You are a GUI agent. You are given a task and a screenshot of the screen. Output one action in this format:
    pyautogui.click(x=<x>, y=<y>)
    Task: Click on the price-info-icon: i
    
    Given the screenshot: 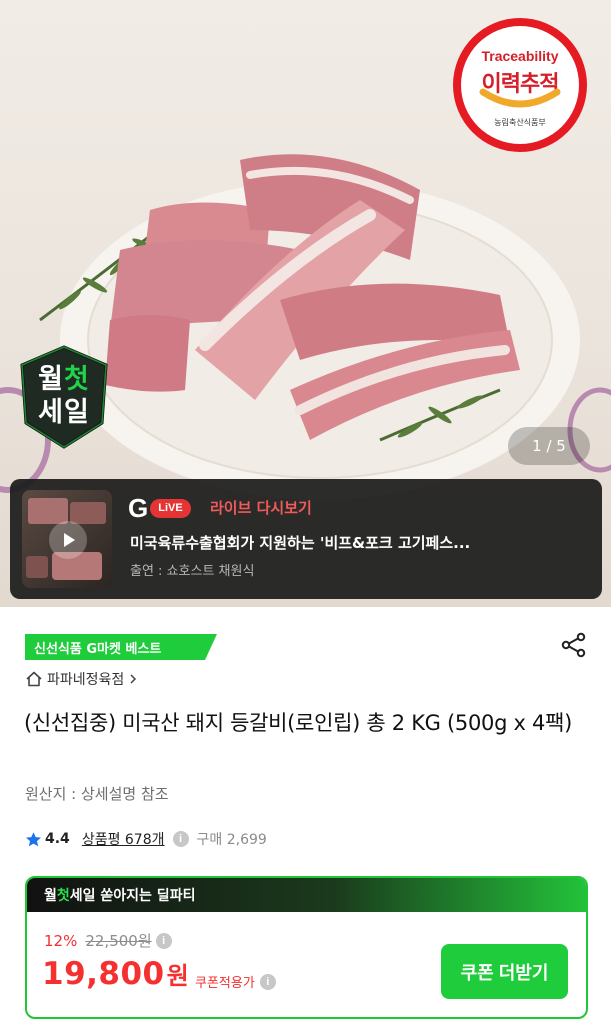 What is the action you would take?
    pyautogui.click(x=163, y=940)
    